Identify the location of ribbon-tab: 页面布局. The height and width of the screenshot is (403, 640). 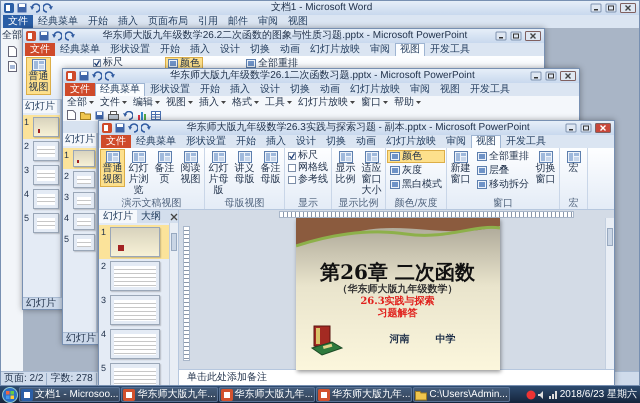
(168, 21).